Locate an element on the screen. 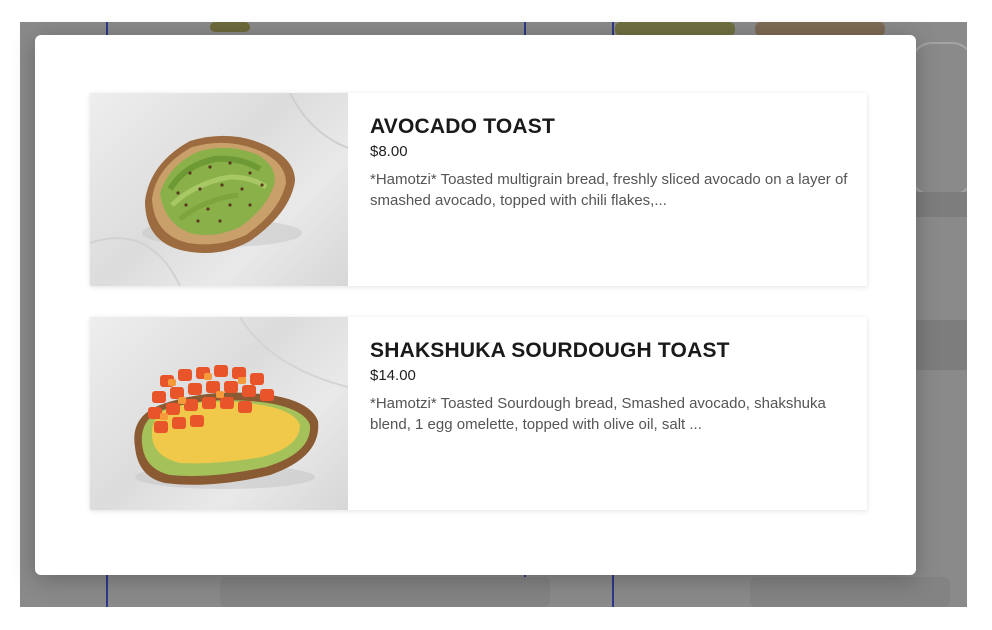  menu-item-price: $8.00 is located at coordinates (389, 151).